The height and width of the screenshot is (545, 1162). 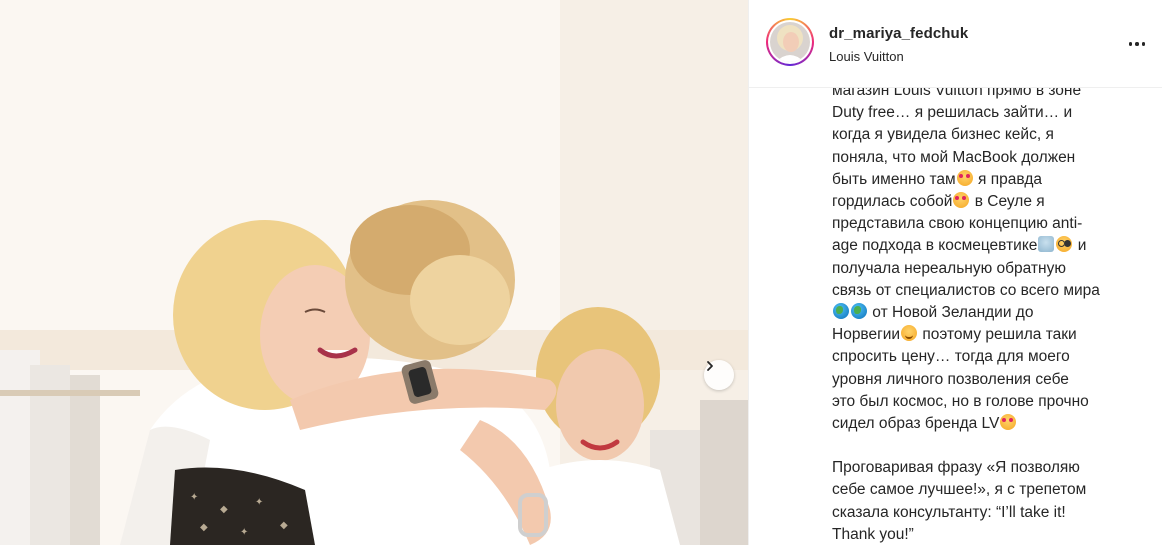 What do you see at coordinates (952, 113) in the screenshot?
I see `caption-line: Duty free… я решилась зайти… и` at bounding box center [952, 113].